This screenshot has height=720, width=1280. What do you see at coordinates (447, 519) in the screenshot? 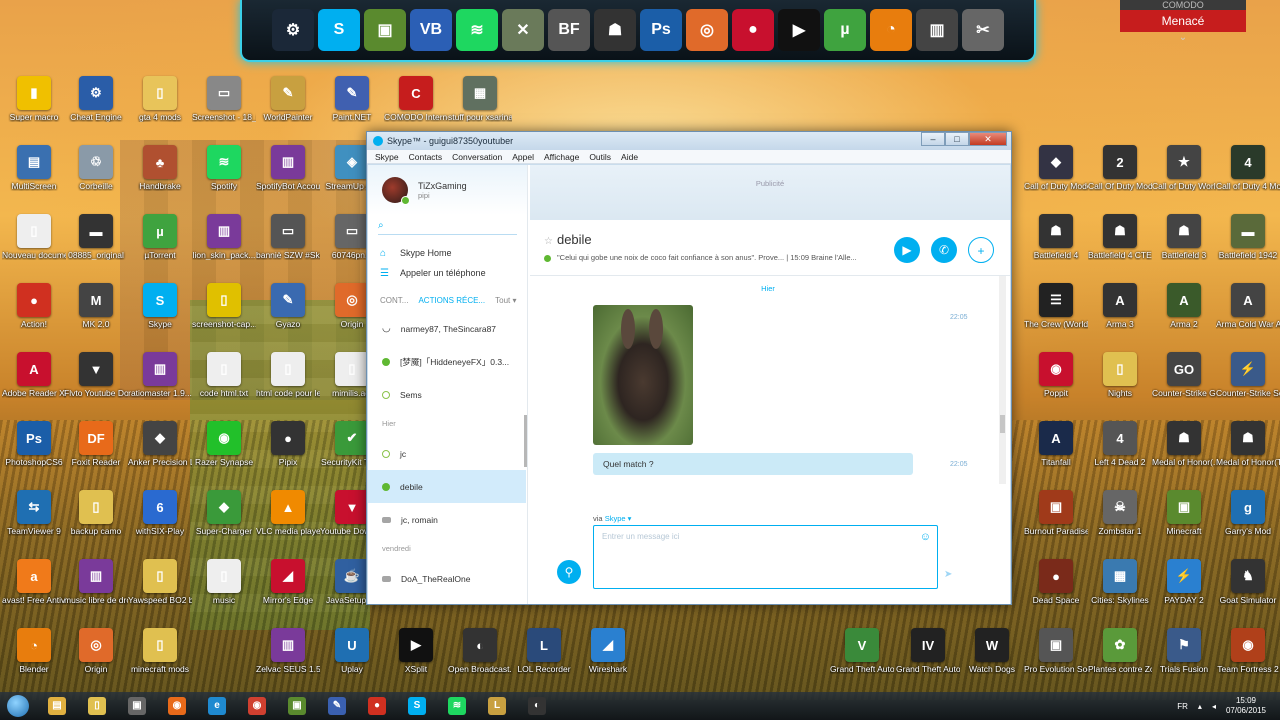
I see `contact-item: jc, romain` at bounding box center [447, 519].